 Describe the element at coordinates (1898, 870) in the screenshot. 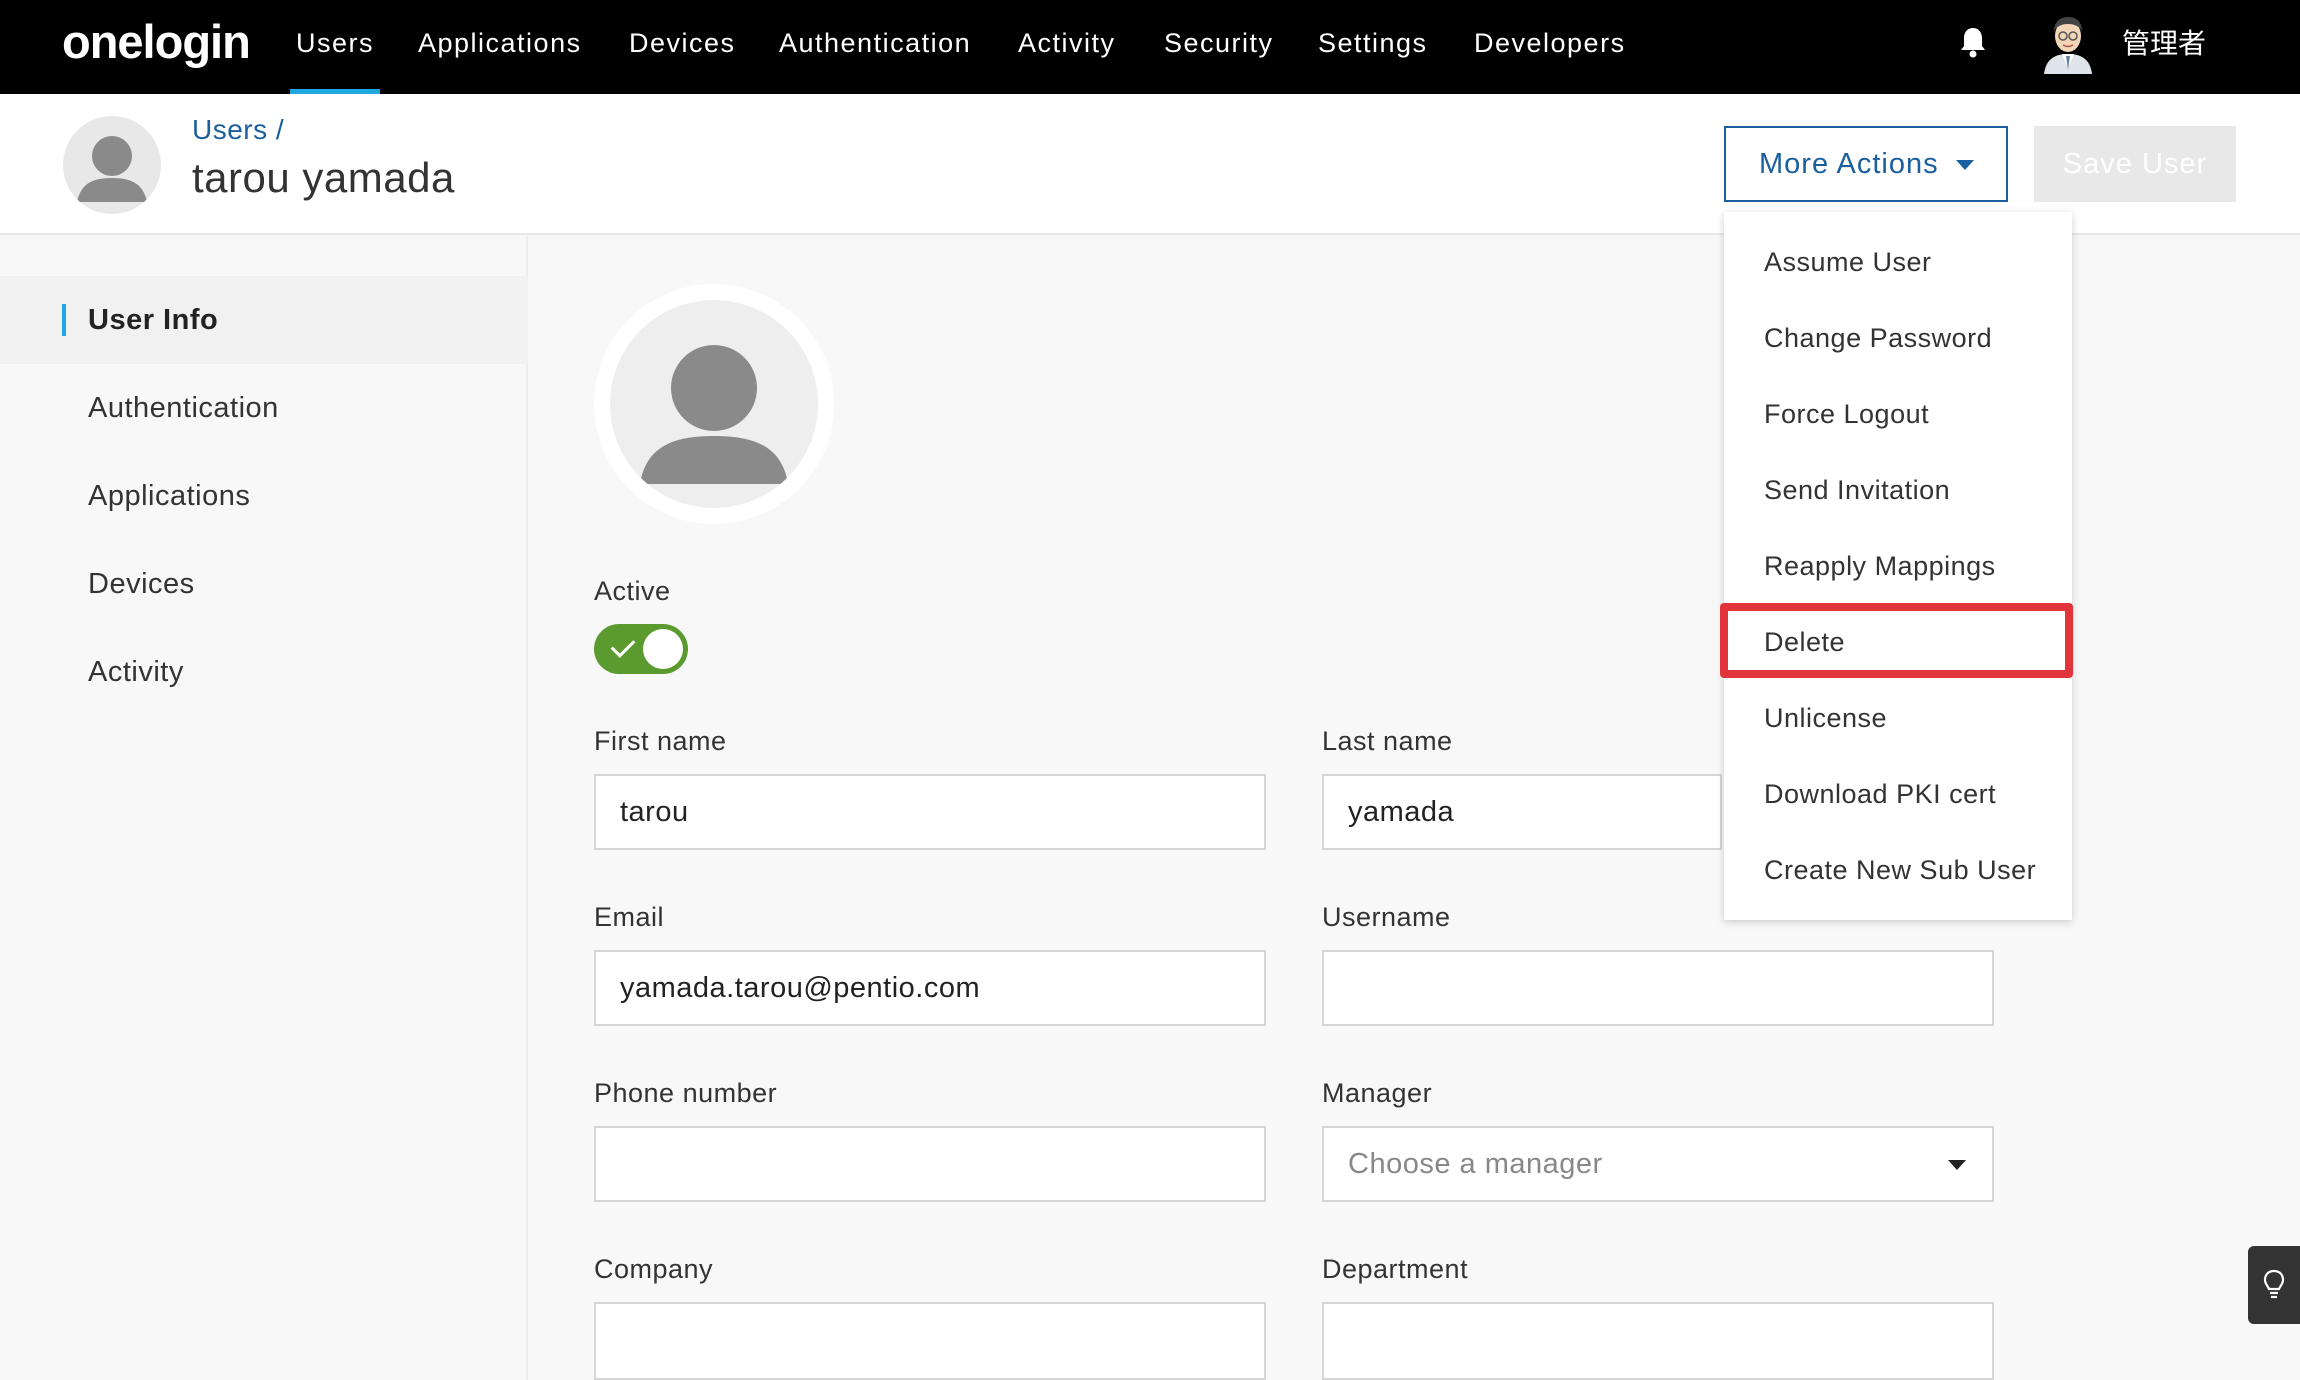

I see `menu-item-create-new-sub-user: Create New Sub User` at that location.